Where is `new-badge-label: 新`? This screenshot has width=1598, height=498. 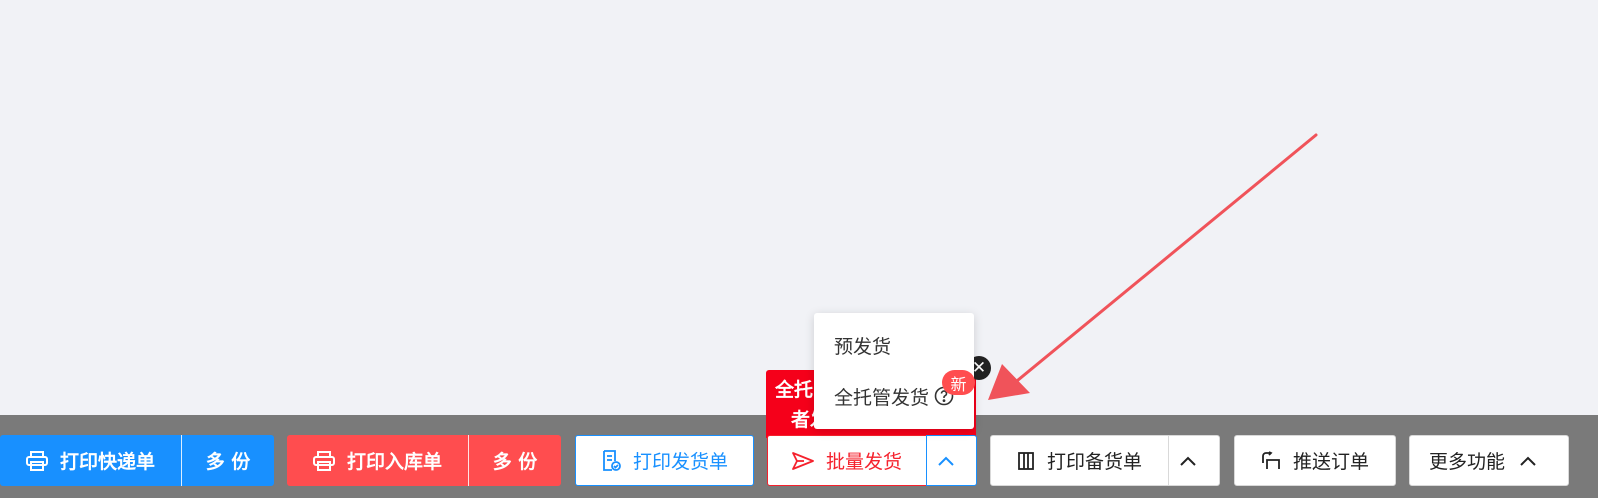
new-badge-label: 新 is located at coordinates (958, 384).